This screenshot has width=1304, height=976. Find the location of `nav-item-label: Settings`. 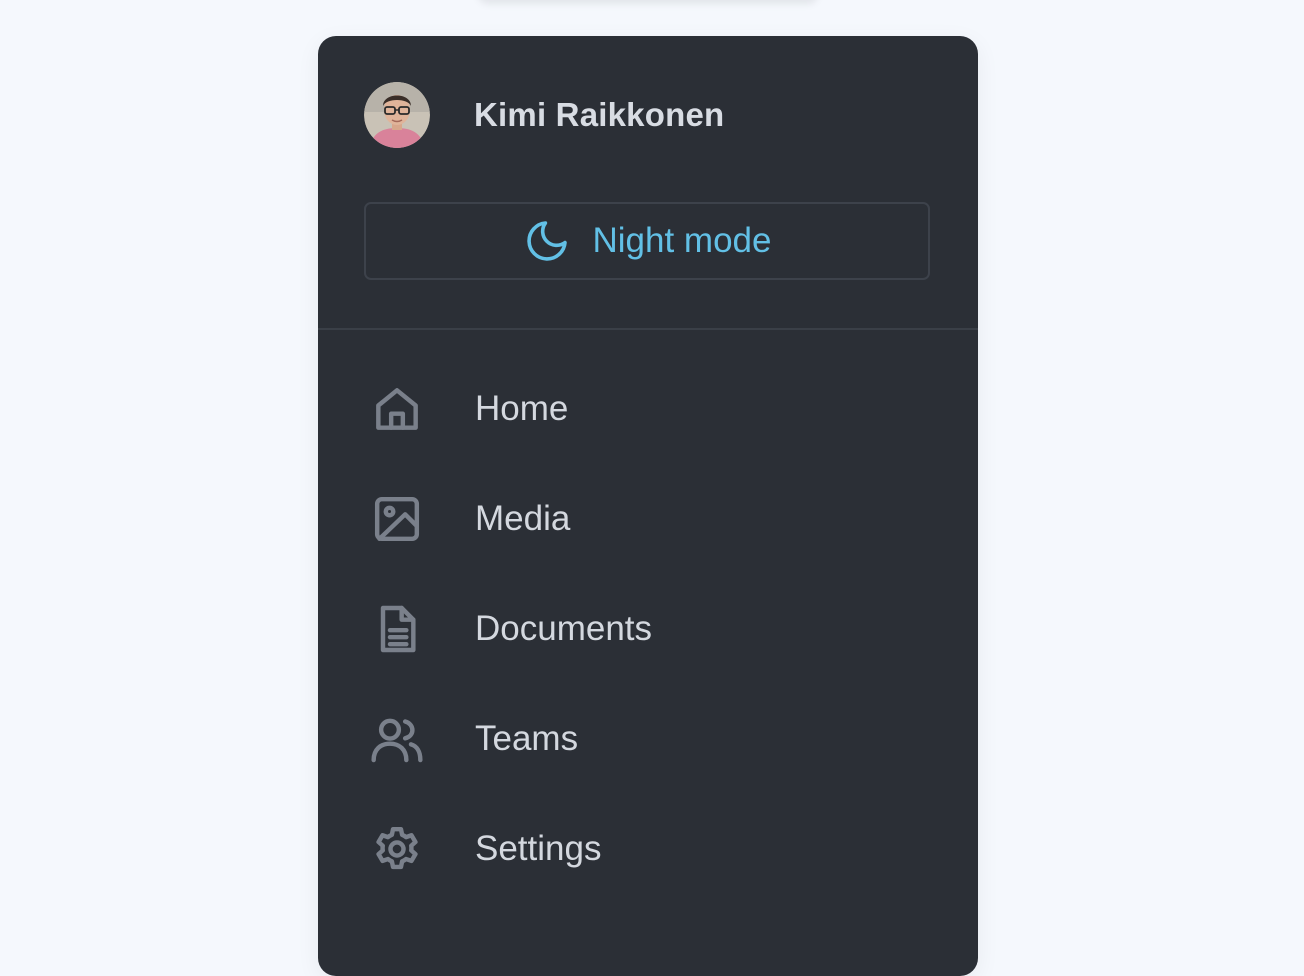

nav-item-label: Settings is located at coordinates (538, 848).